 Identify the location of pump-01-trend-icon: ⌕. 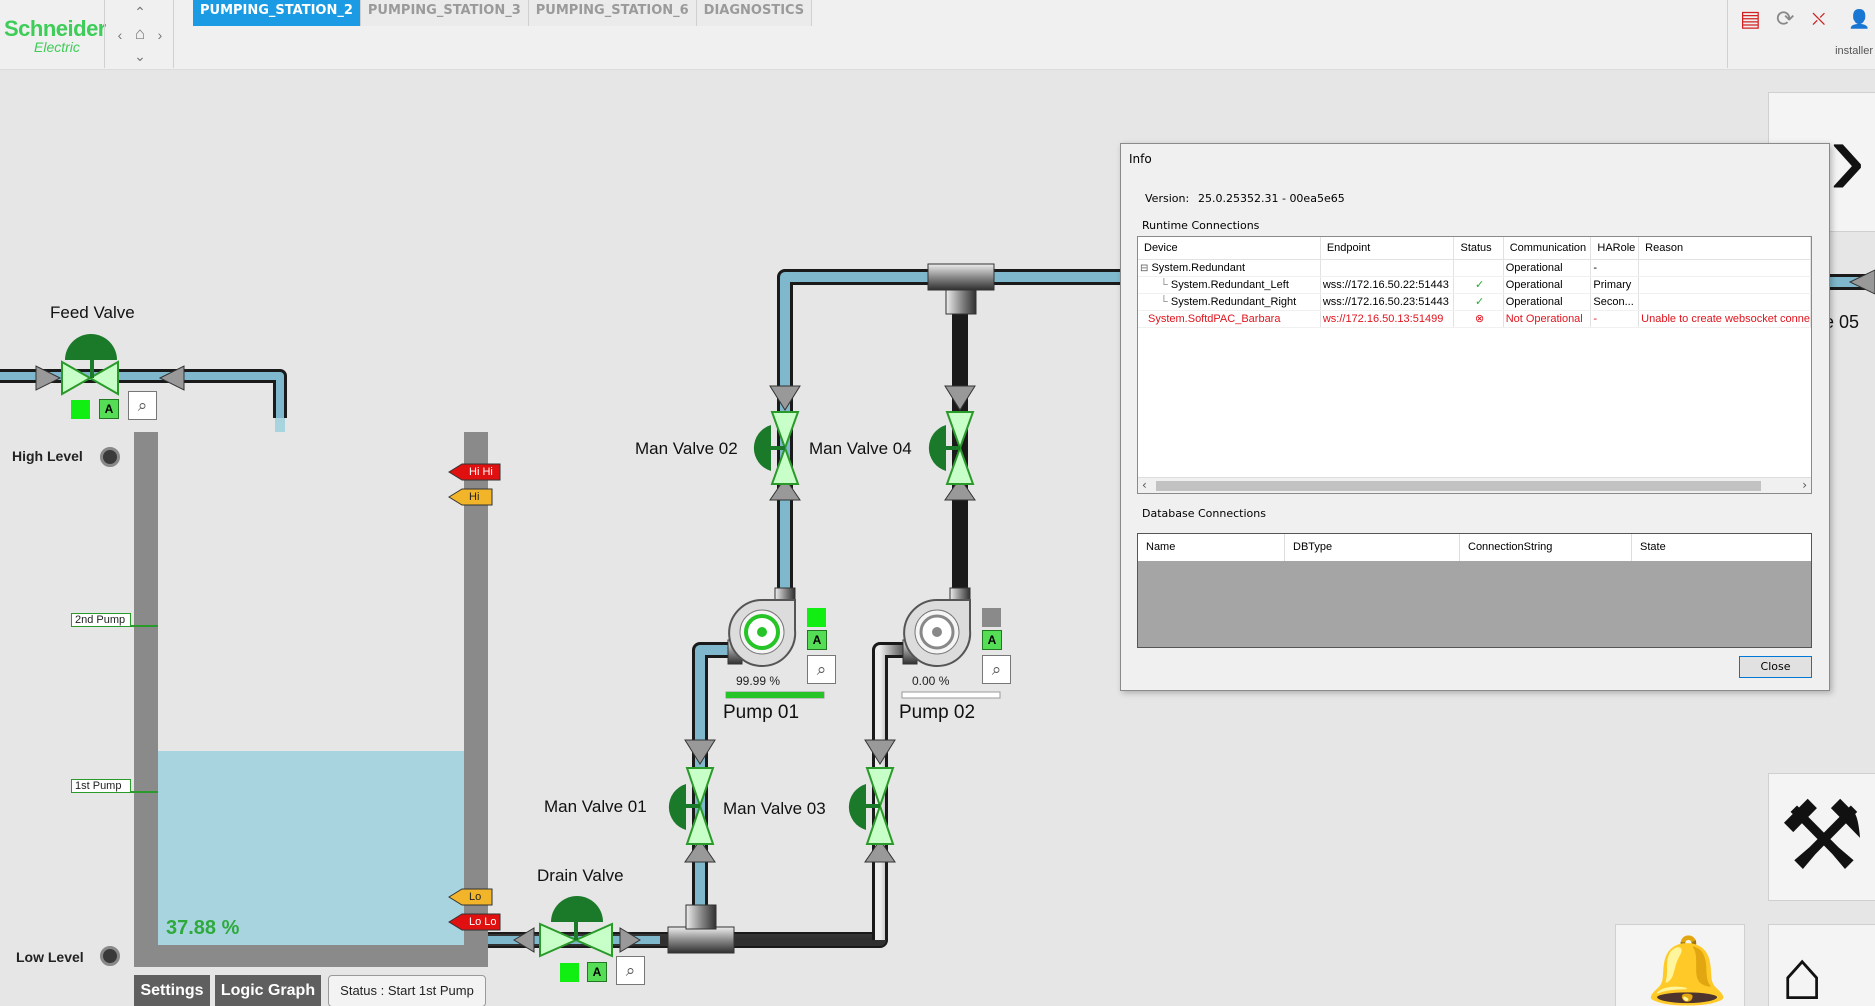
(821, 669).